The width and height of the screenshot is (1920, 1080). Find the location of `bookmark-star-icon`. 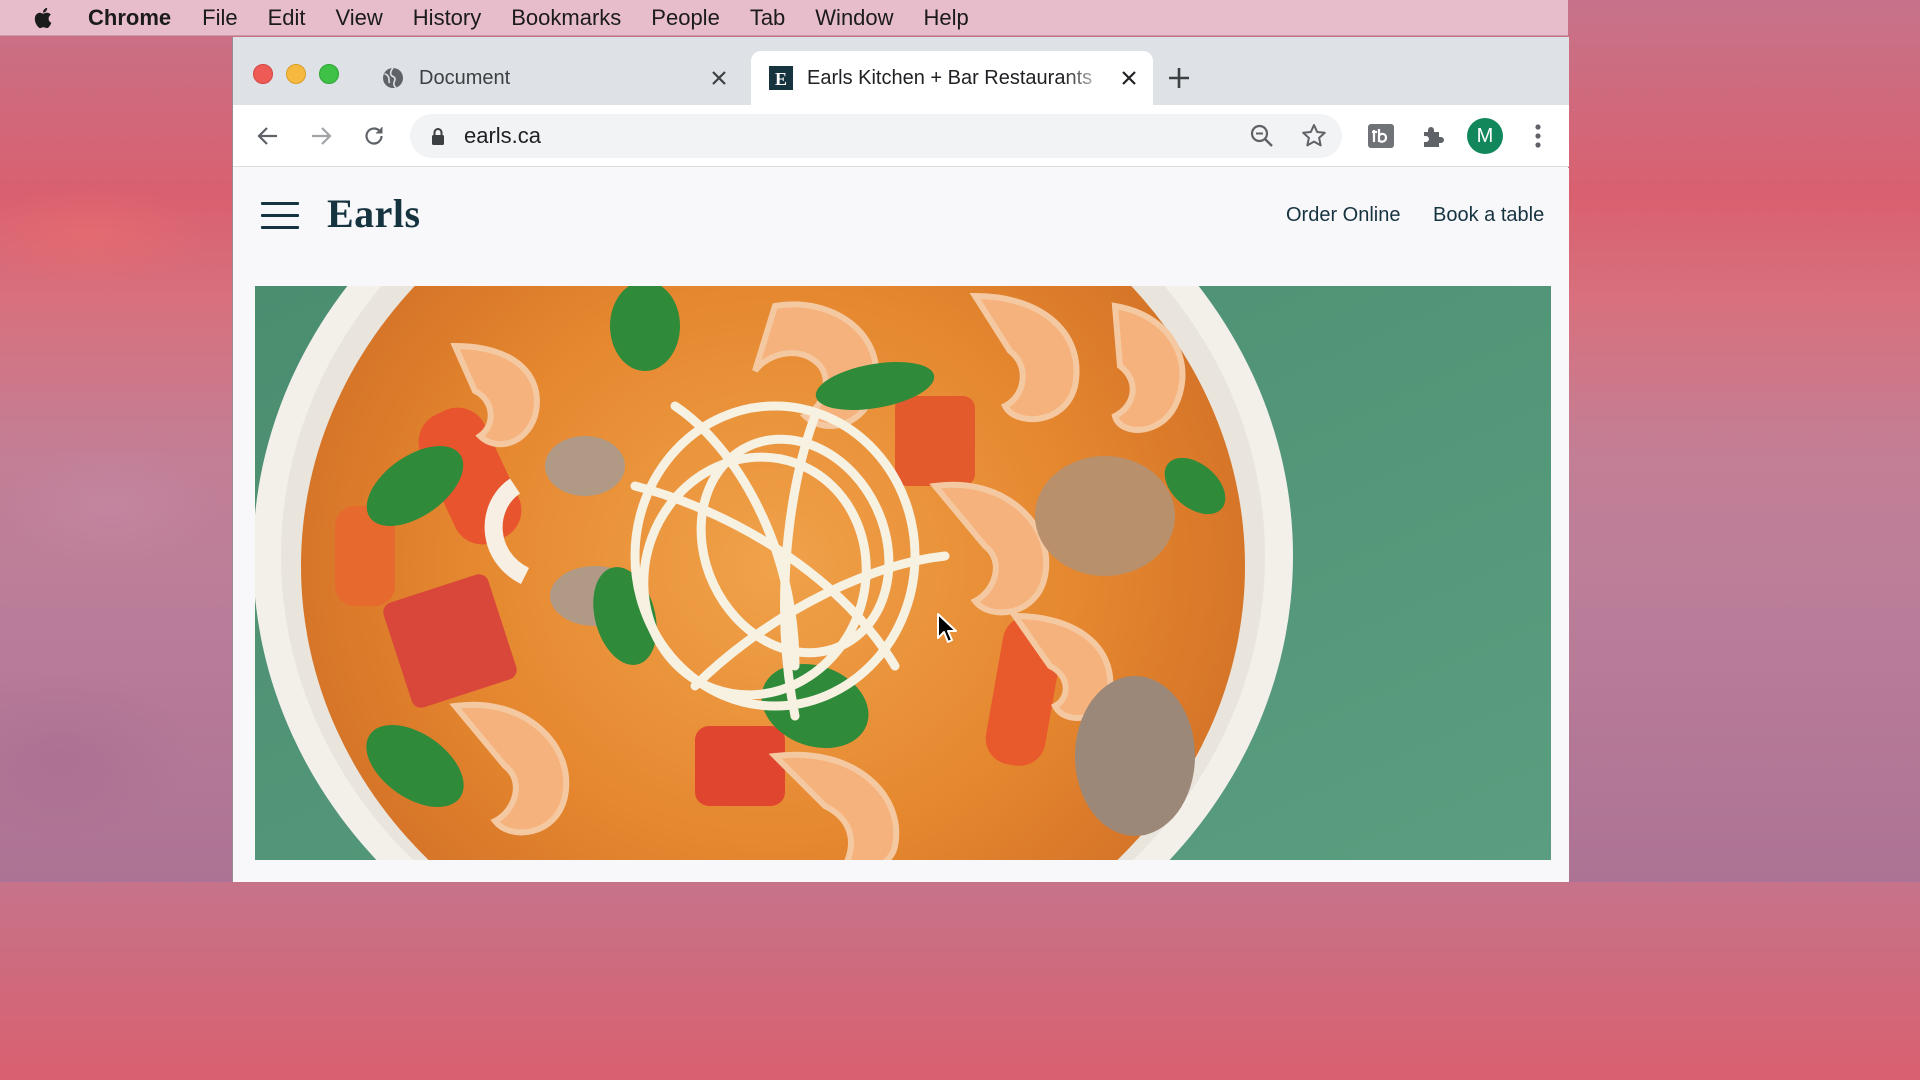

bookmark-star-icon is located at coordinates (1314, 136).